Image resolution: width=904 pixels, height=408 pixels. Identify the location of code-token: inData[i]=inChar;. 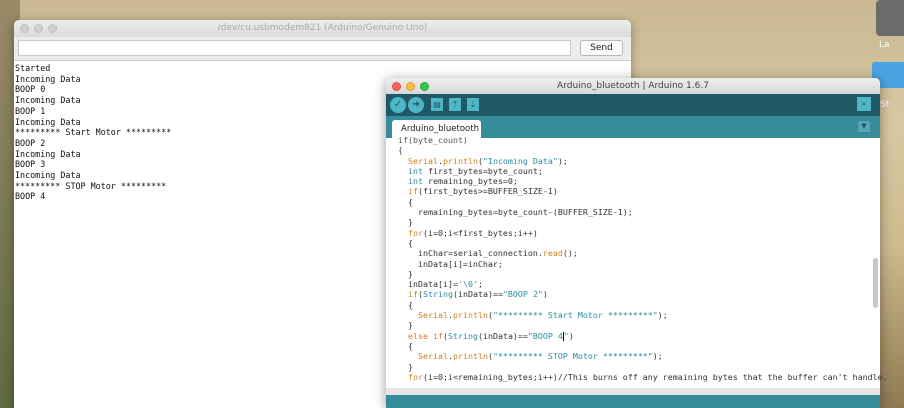
(450, 263).